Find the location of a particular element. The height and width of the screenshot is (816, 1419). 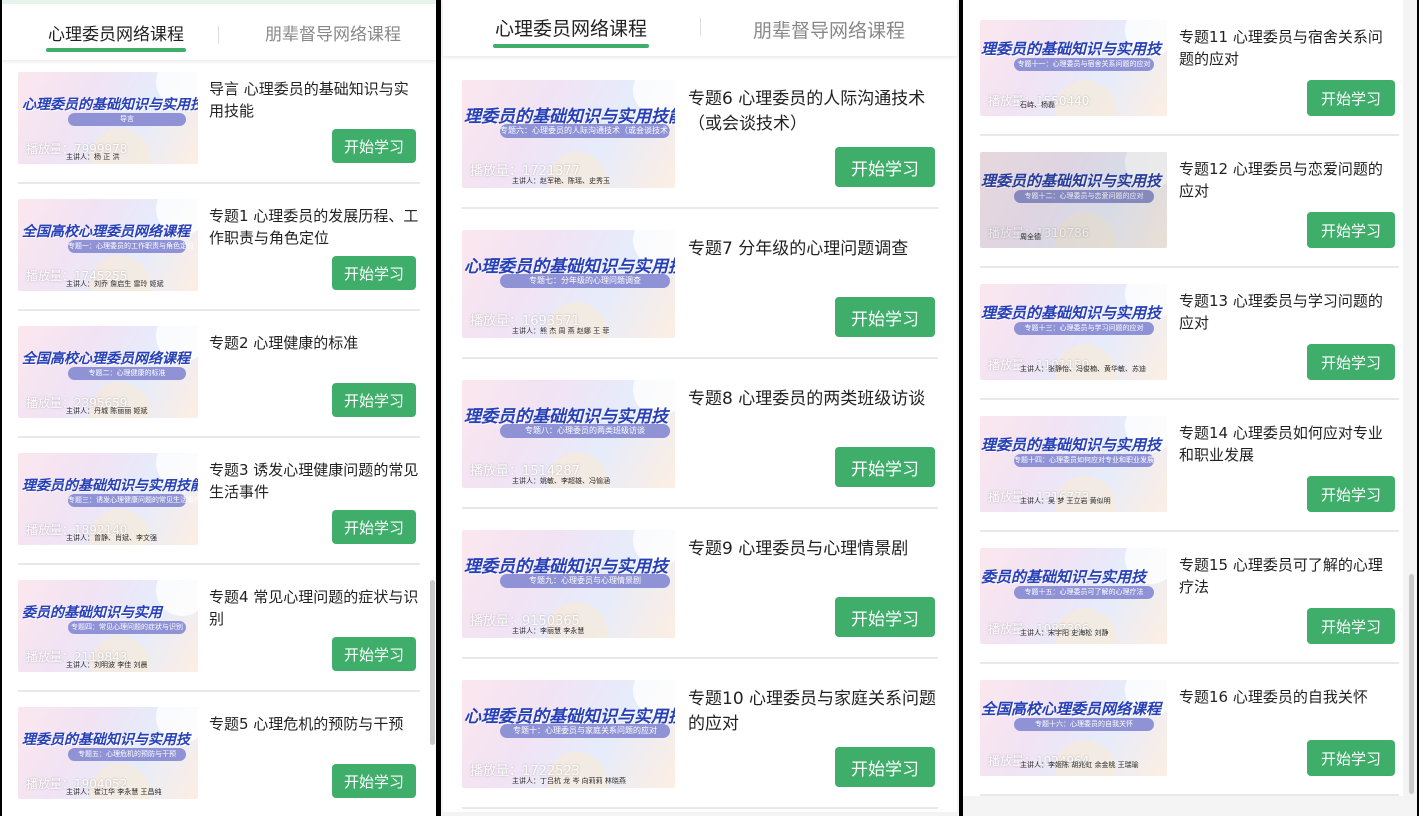

course-title: 专题3 诱发心理健康问题的常见生活事件 is located at coordinates (315, 482).